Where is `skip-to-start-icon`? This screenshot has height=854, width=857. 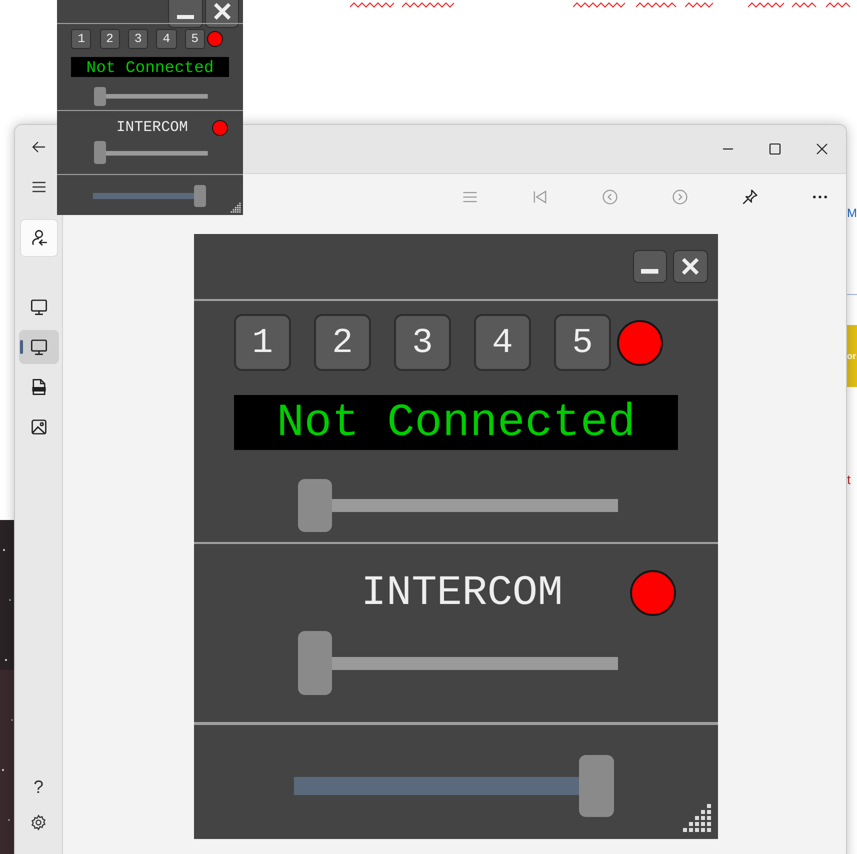
skip-to-start-icon is located at coordinates (540, 197).